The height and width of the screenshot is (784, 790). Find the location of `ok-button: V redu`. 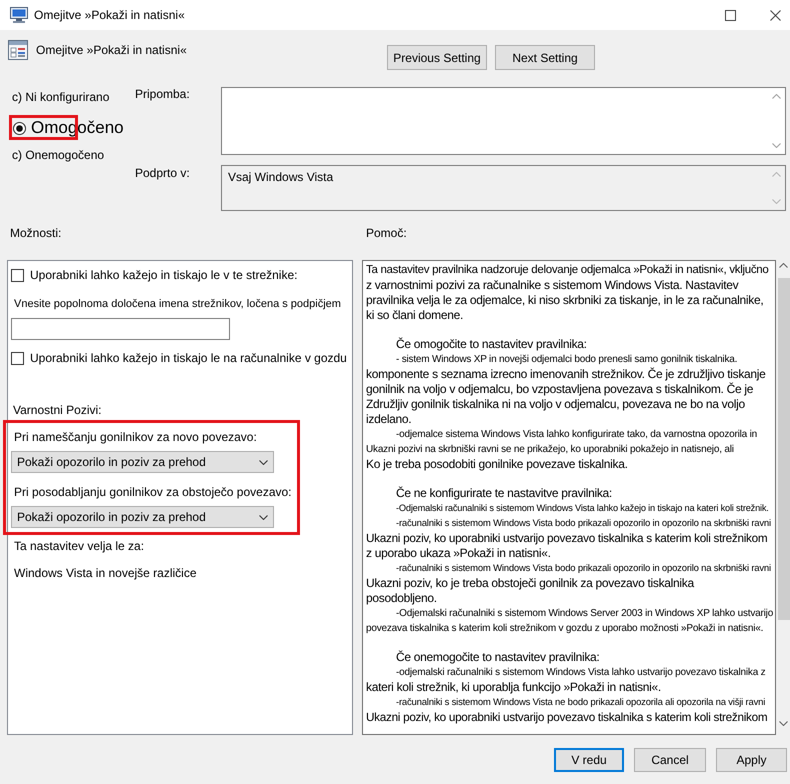

ok-button: V redu is located at coordinates (589, 760).